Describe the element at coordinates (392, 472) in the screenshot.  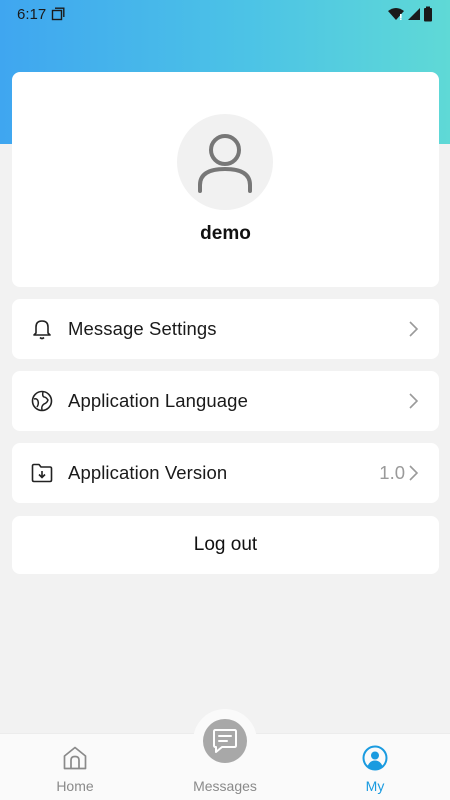
I see `version-value: 1.0` at that location.